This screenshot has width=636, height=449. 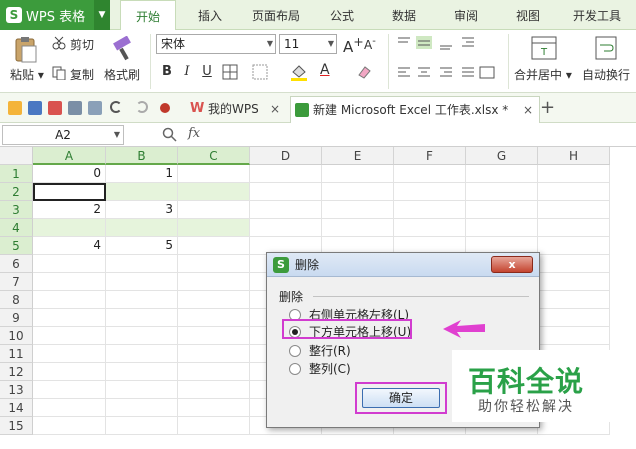 What do you see at coordinates (142, 408) in the screenshot?
I see `cell-b14` at bounding box center [142, 408].